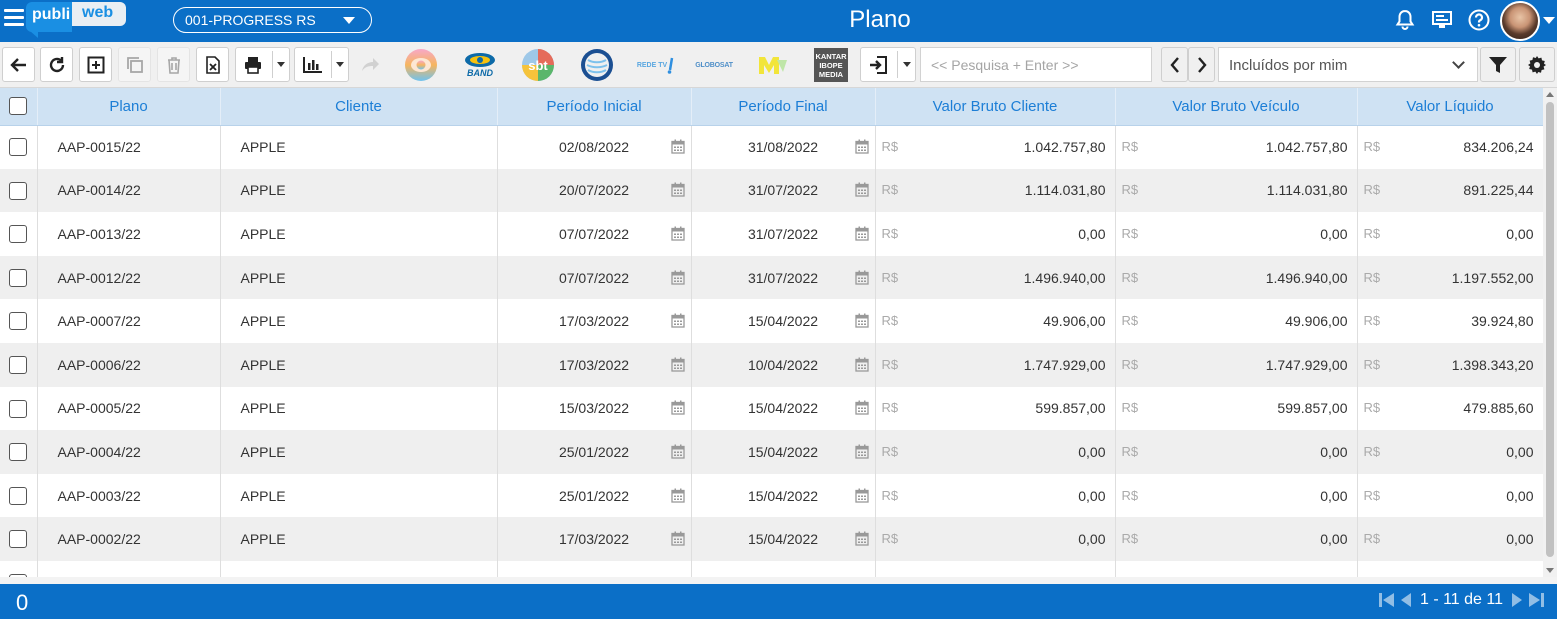 Image resolution: width=1557 pixels, height=619 pixels. I want to click on channel-mtv, so click(773, 65).